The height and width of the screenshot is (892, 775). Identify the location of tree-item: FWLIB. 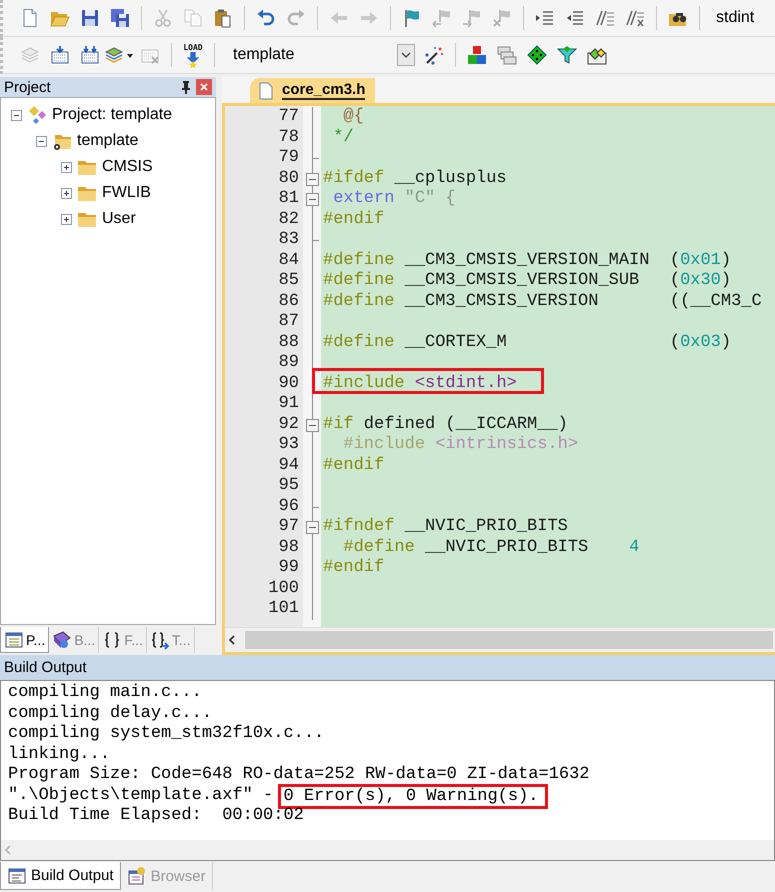
(126, 193).